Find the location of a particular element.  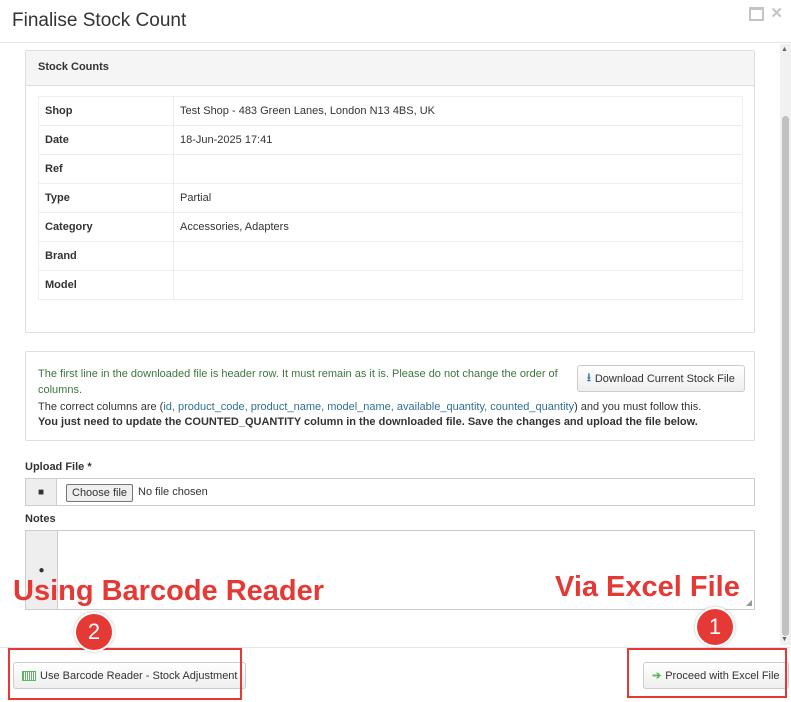

row-value: 18-Jun-2025 17:41 is located at coordinates (458, 140).